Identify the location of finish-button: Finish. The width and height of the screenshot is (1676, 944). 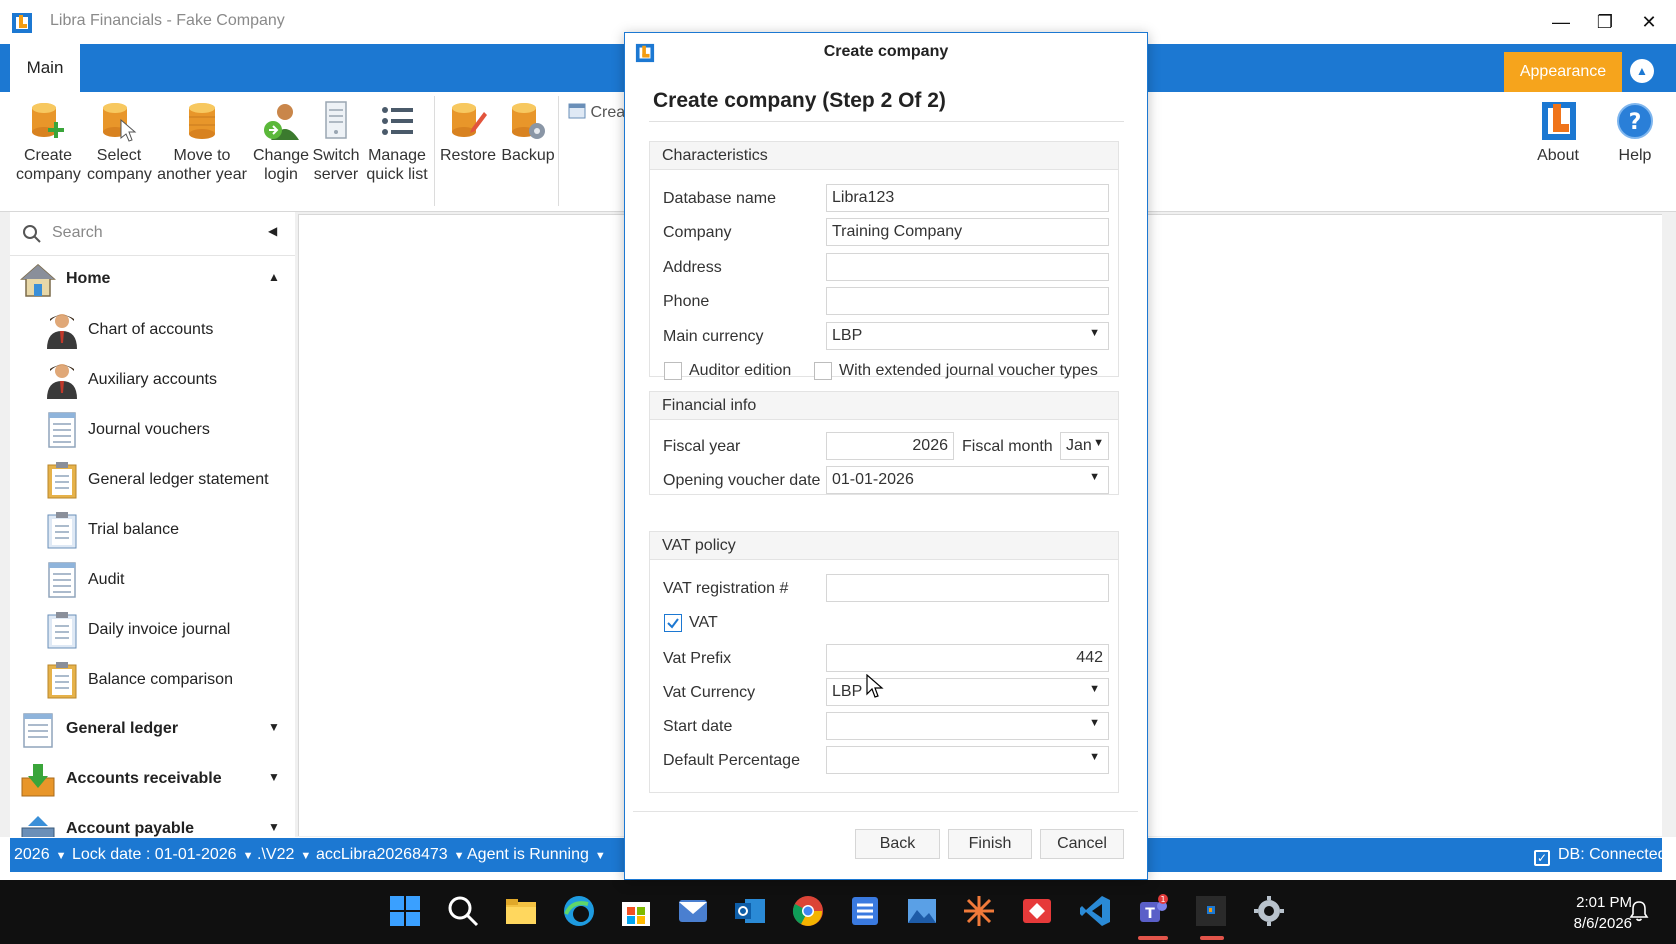
(990, 844).